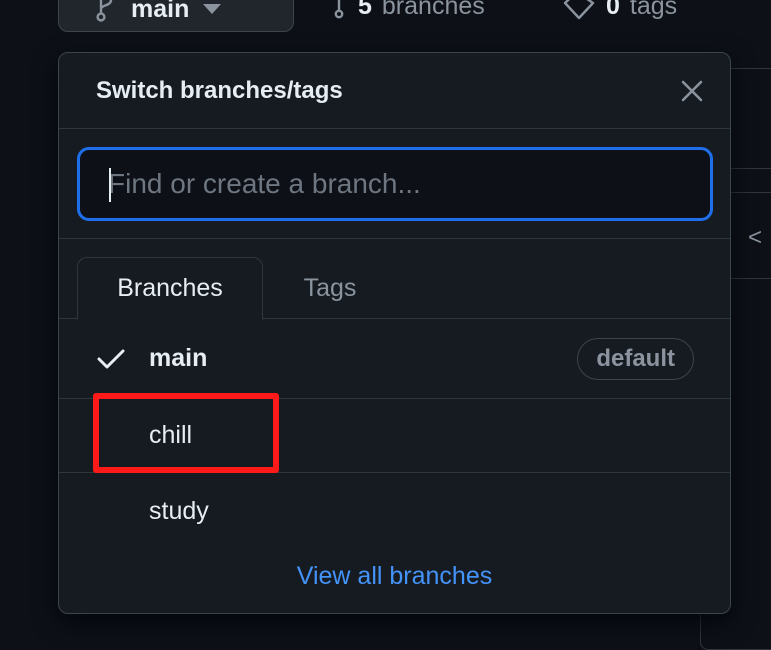 This screenshot has width=771, height=650. I want to click on branch-selector-button: main, so click(176, 16).